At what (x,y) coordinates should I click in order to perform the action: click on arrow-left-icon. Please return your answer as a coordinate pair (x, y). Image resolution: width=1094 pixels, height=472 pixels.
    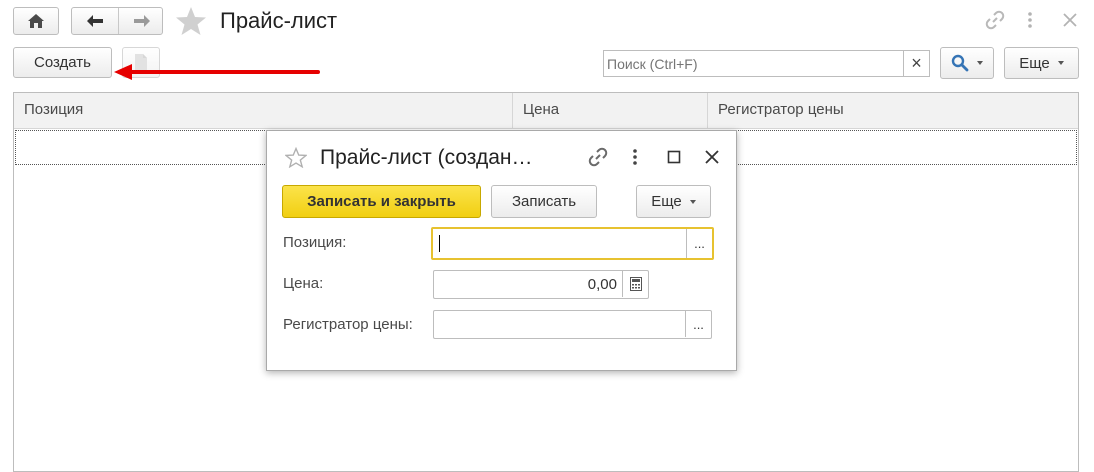
    Looking at the image, I should click on (95, 21).